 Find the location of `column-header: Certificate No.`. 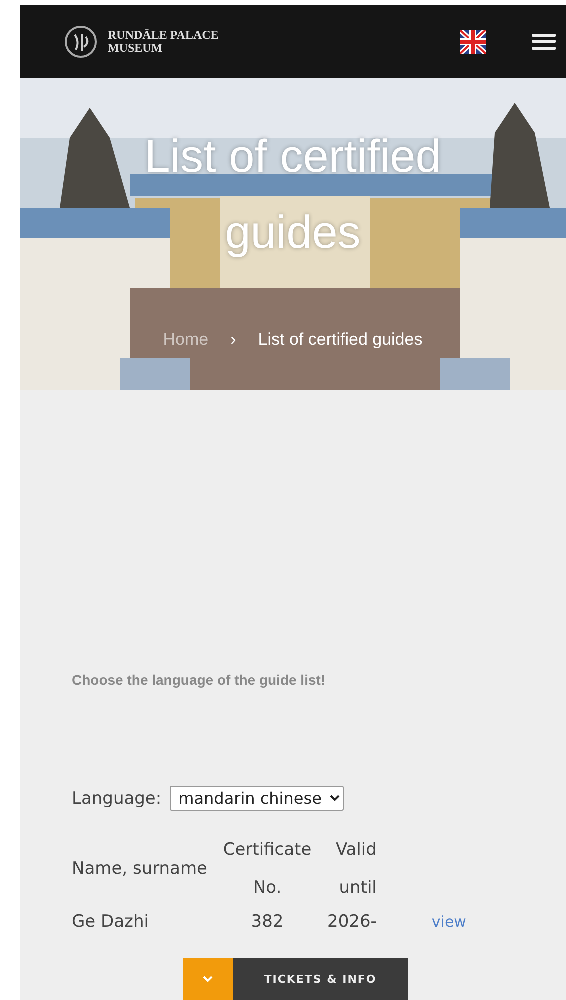

column-header: Certificate No. is located at coordinates (267, 869).